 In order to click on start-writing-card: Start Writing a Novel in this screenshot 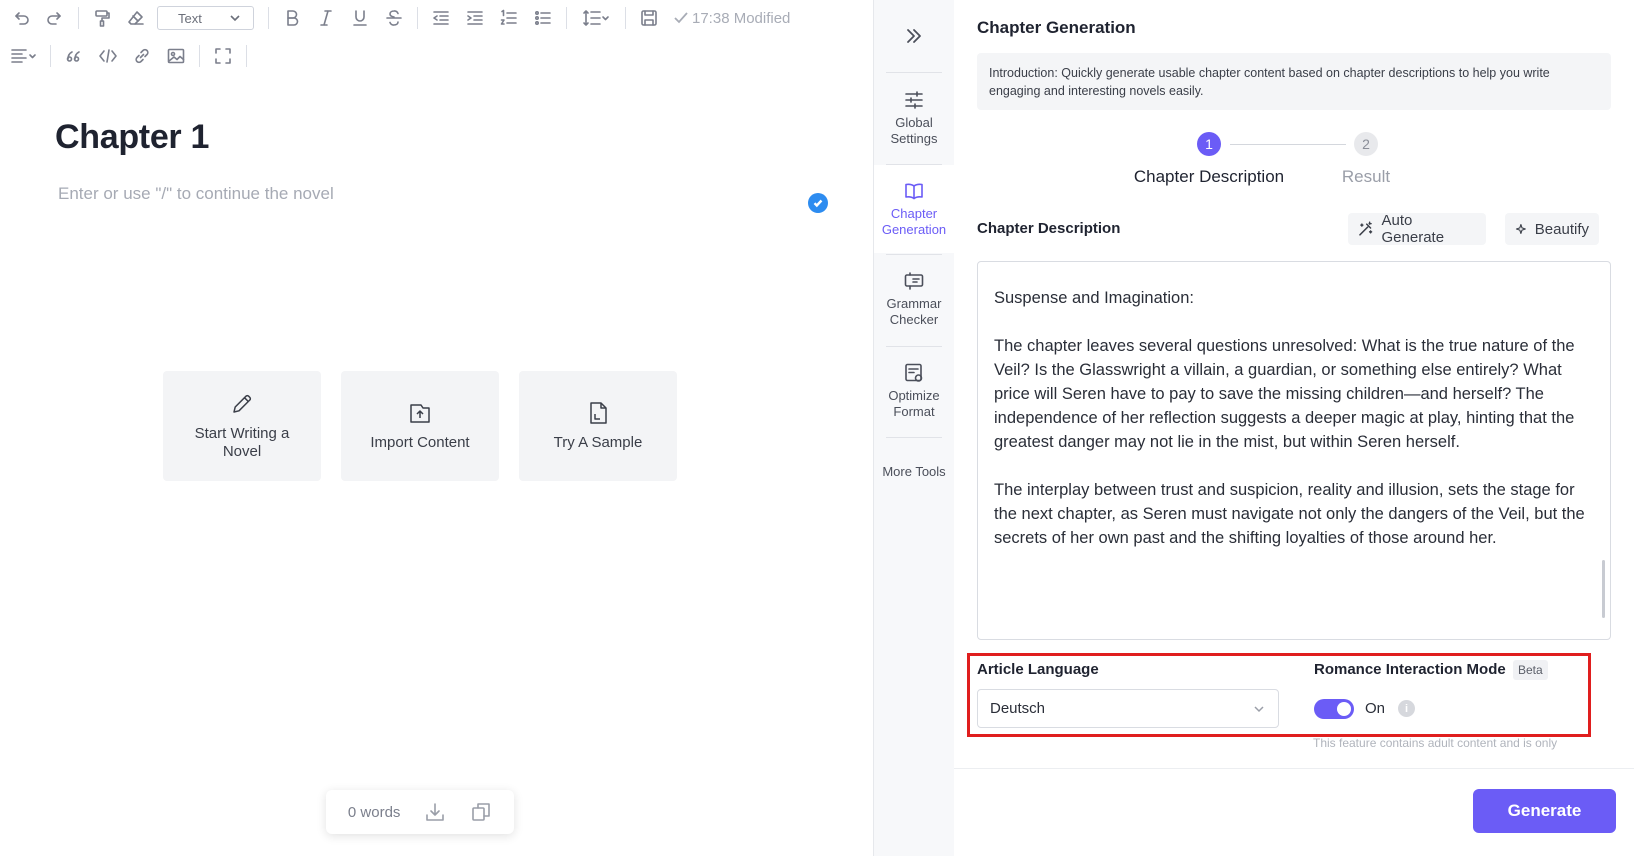, I will do `click(242, 426)`.